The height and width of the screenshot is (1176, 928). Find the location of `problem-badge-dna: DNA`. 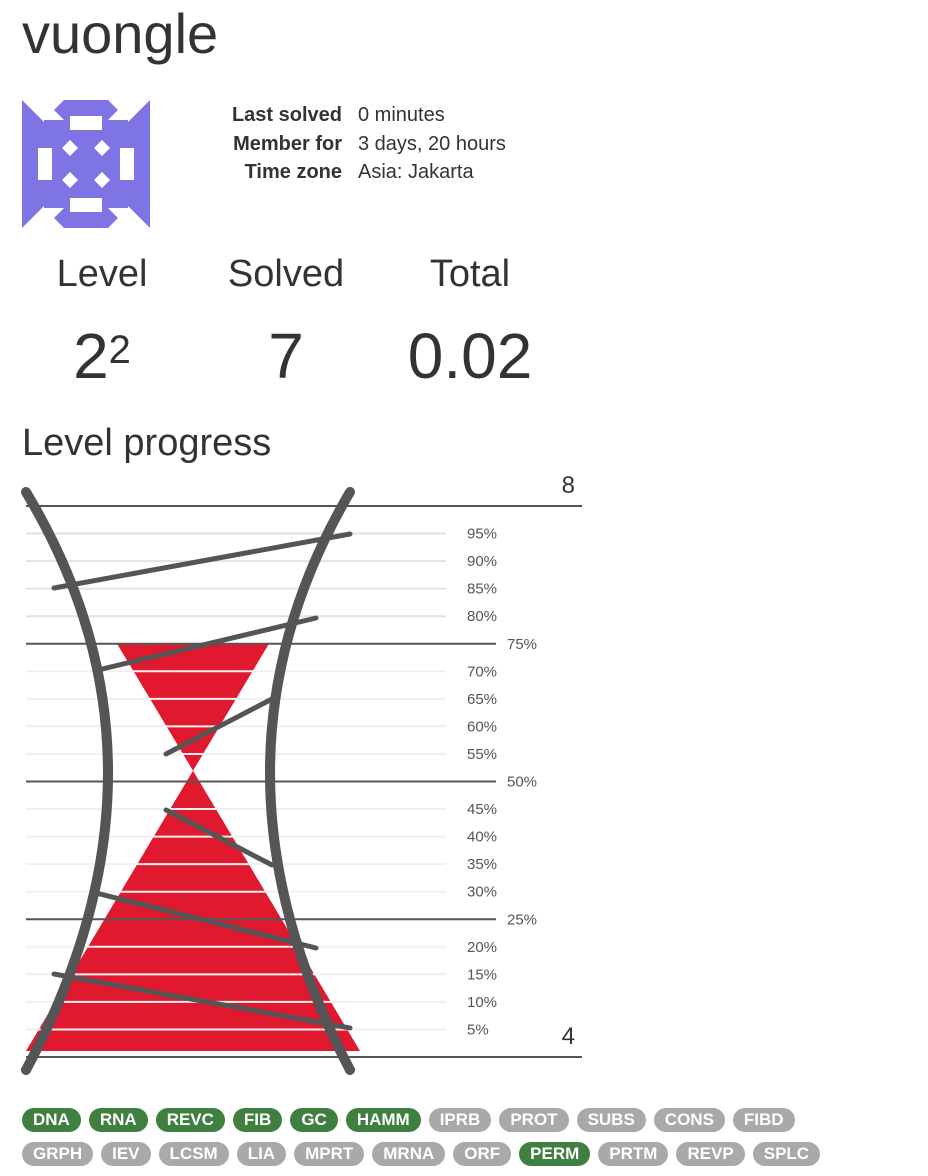

problem-badge-dna: DNA is located at coordinates (51, 1120).